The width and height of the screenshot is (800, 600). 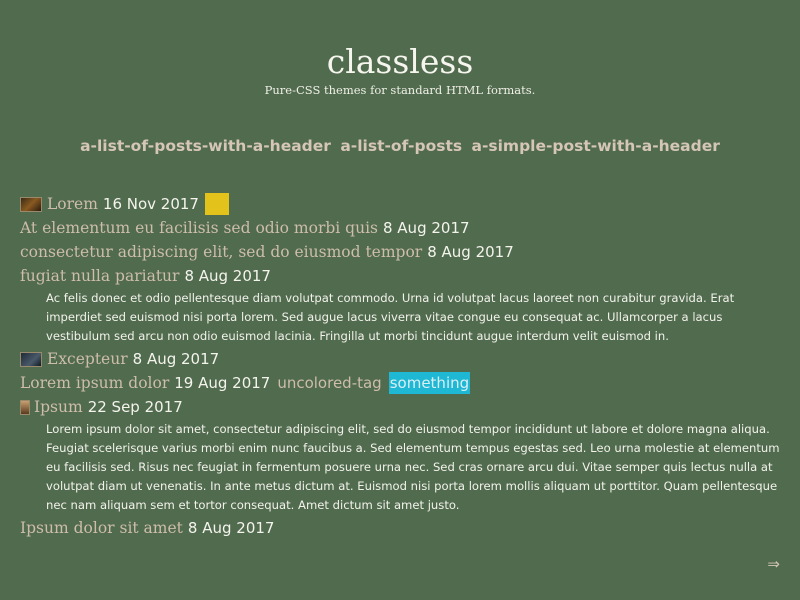 What do you see at coordinates (87, 359) in the screenshot?
I see `post-title-link: Excepteur` at bounding box center [87, 359].